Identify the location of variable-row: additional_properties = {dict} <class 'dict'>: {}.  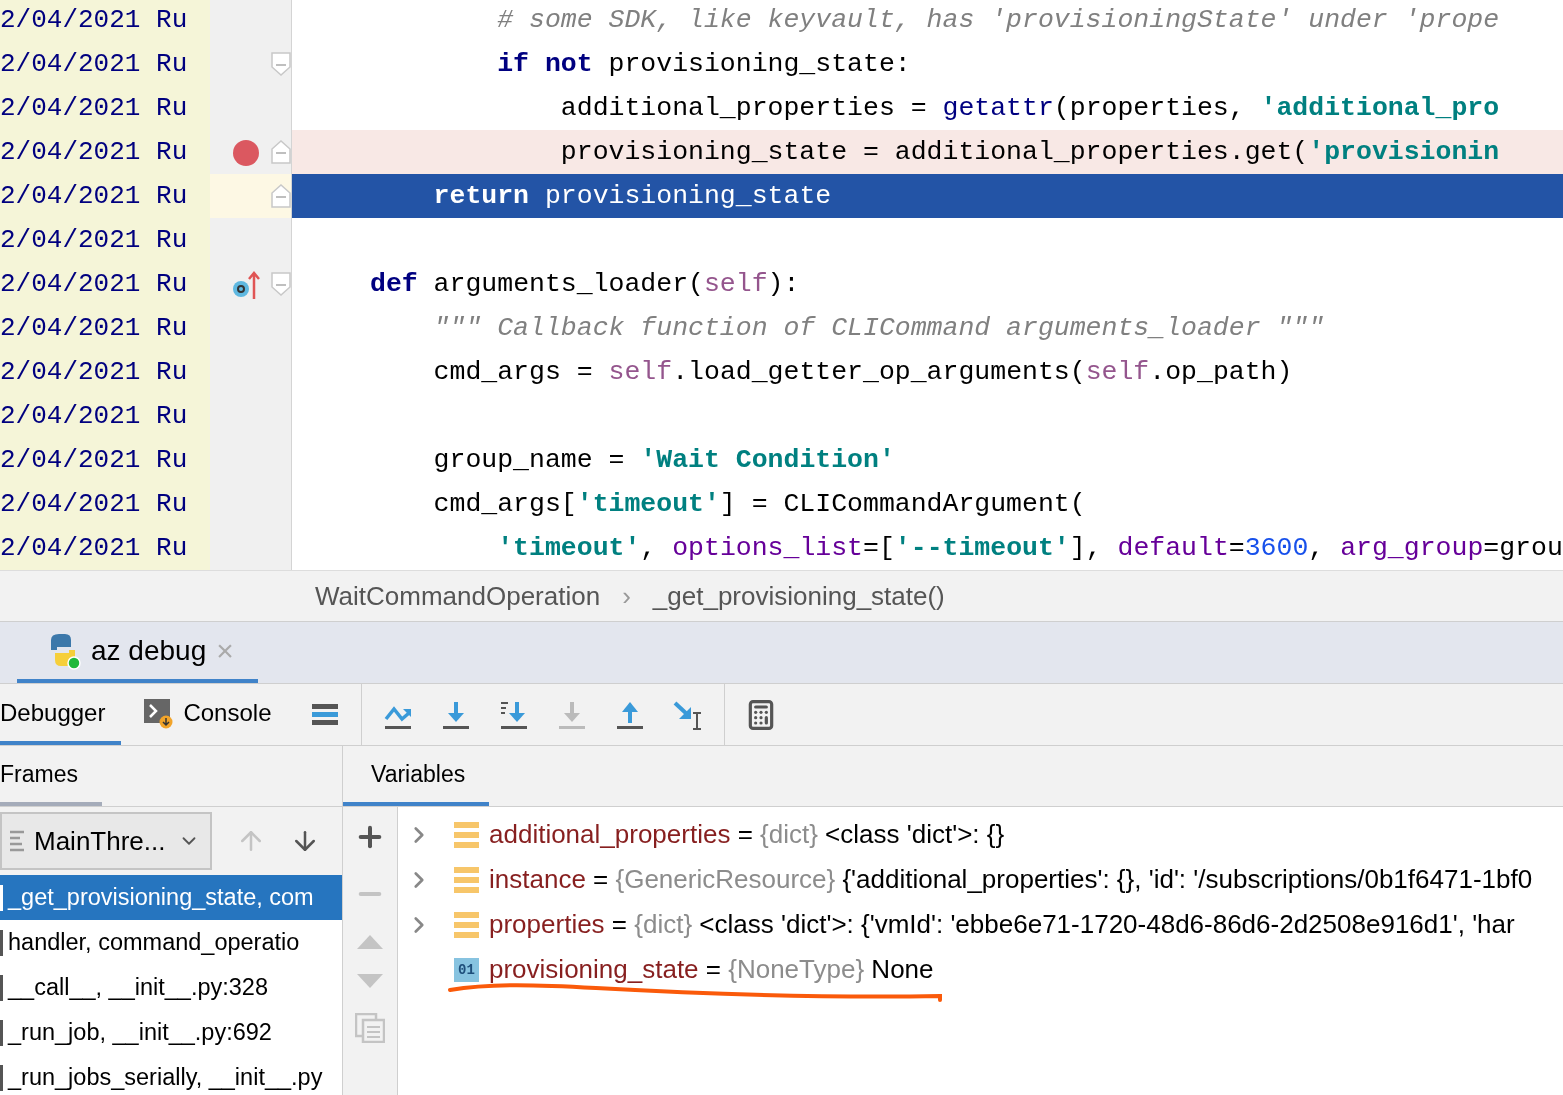
(980, 834).